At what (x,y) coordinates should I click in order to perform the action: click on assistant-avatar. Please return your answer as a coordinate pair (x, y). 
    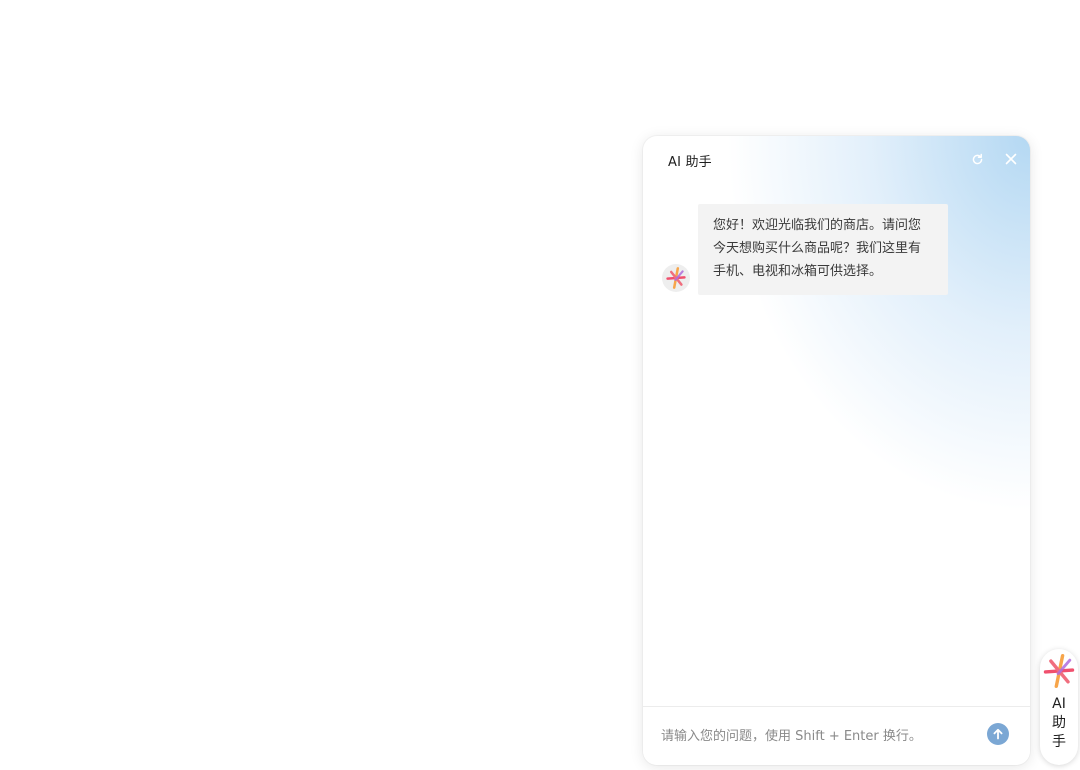
    Looking at the image, I should click on (676, 278).